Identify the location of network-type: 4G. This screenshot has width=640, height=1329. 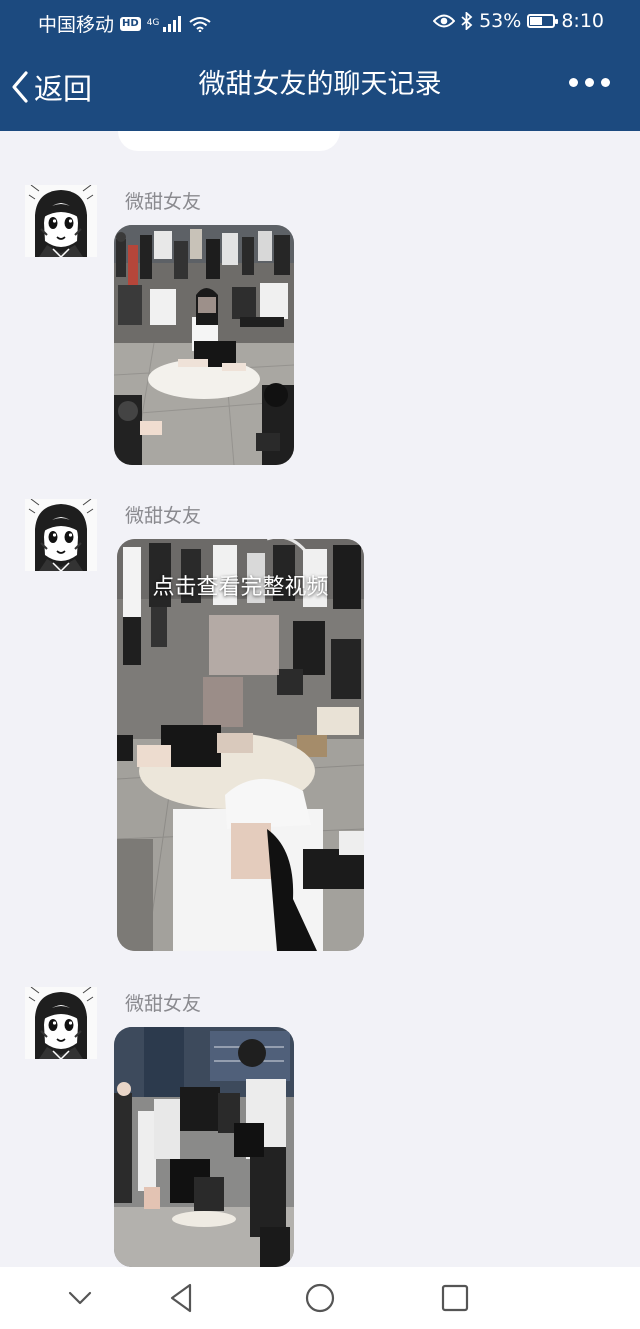
(153, 23).